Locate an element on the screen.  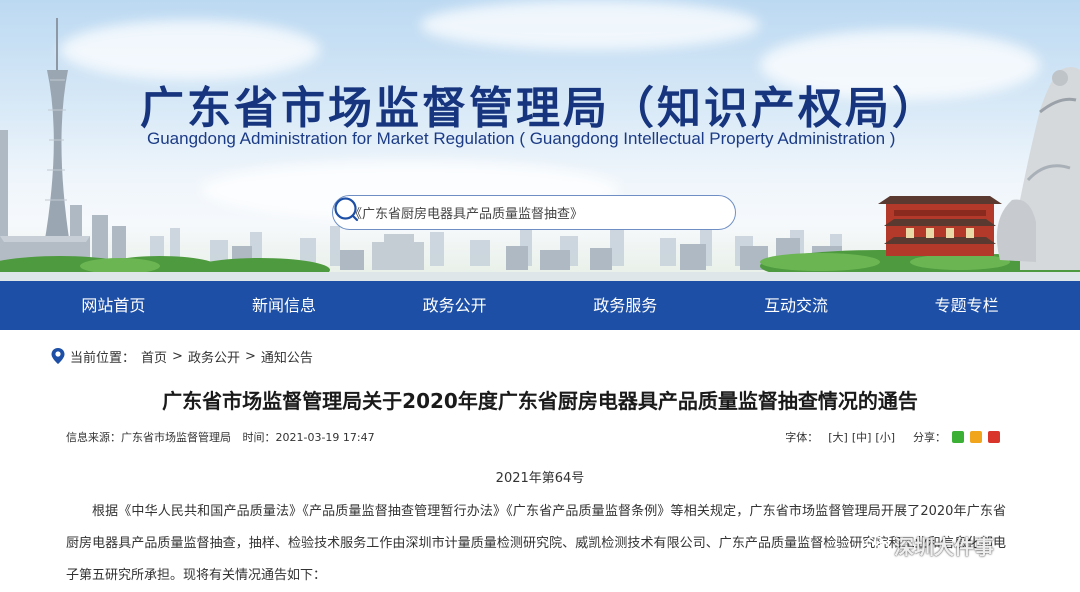
font-size-label: 字体： is located at coordinates (802, 437).